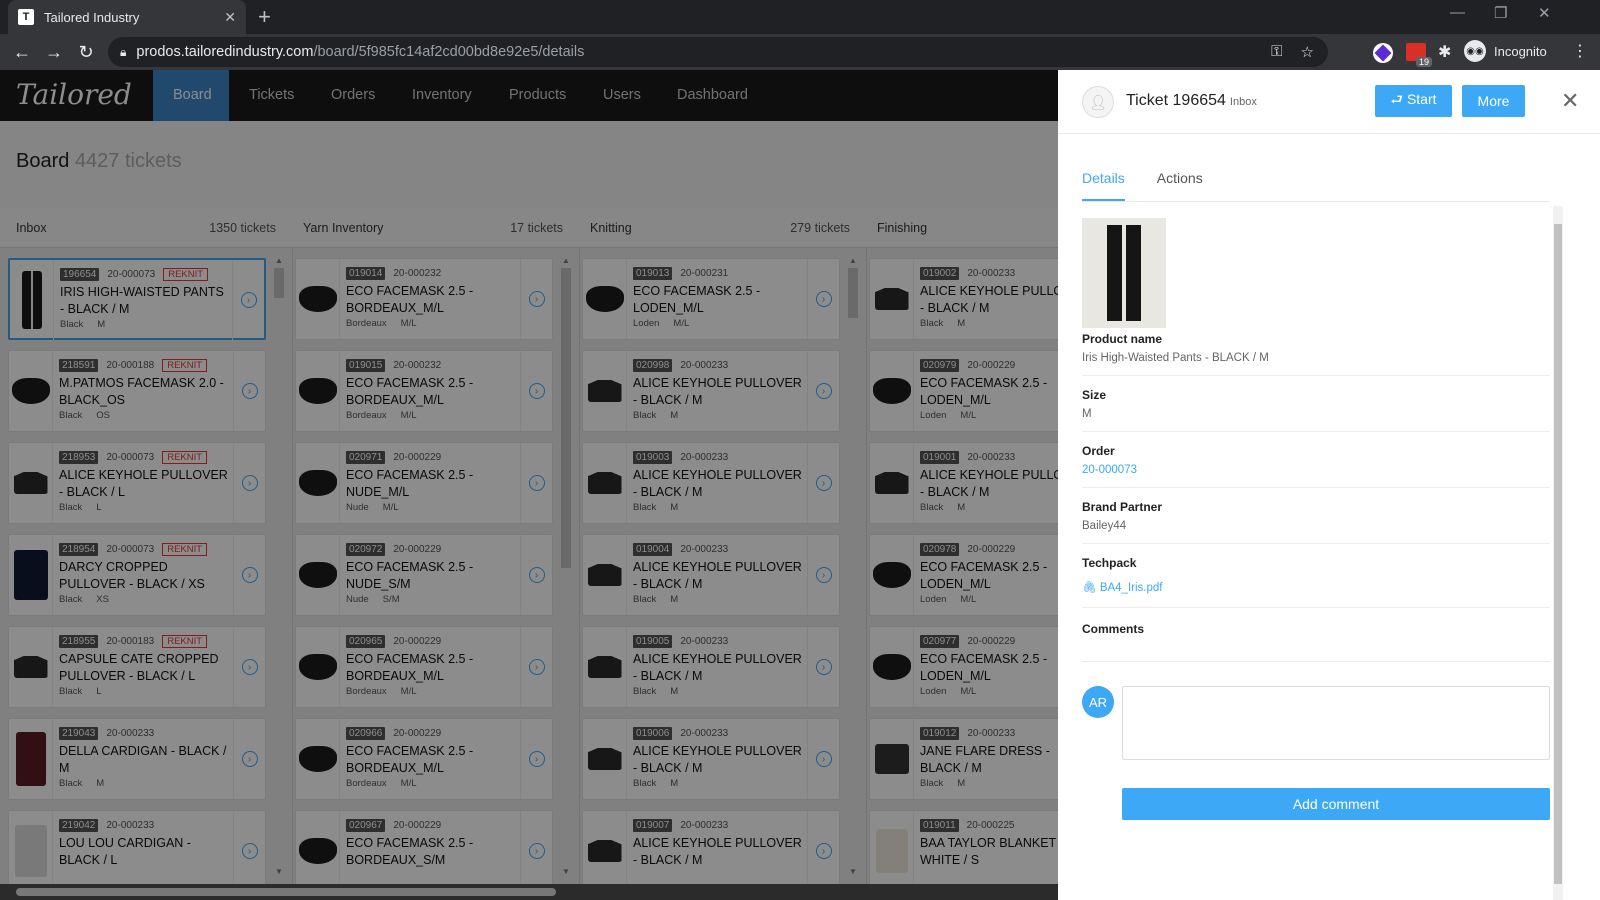  I want to click on field-techpack: Techpack 🖇︎ BA4_Iris.pdf, so click(1316, 582).